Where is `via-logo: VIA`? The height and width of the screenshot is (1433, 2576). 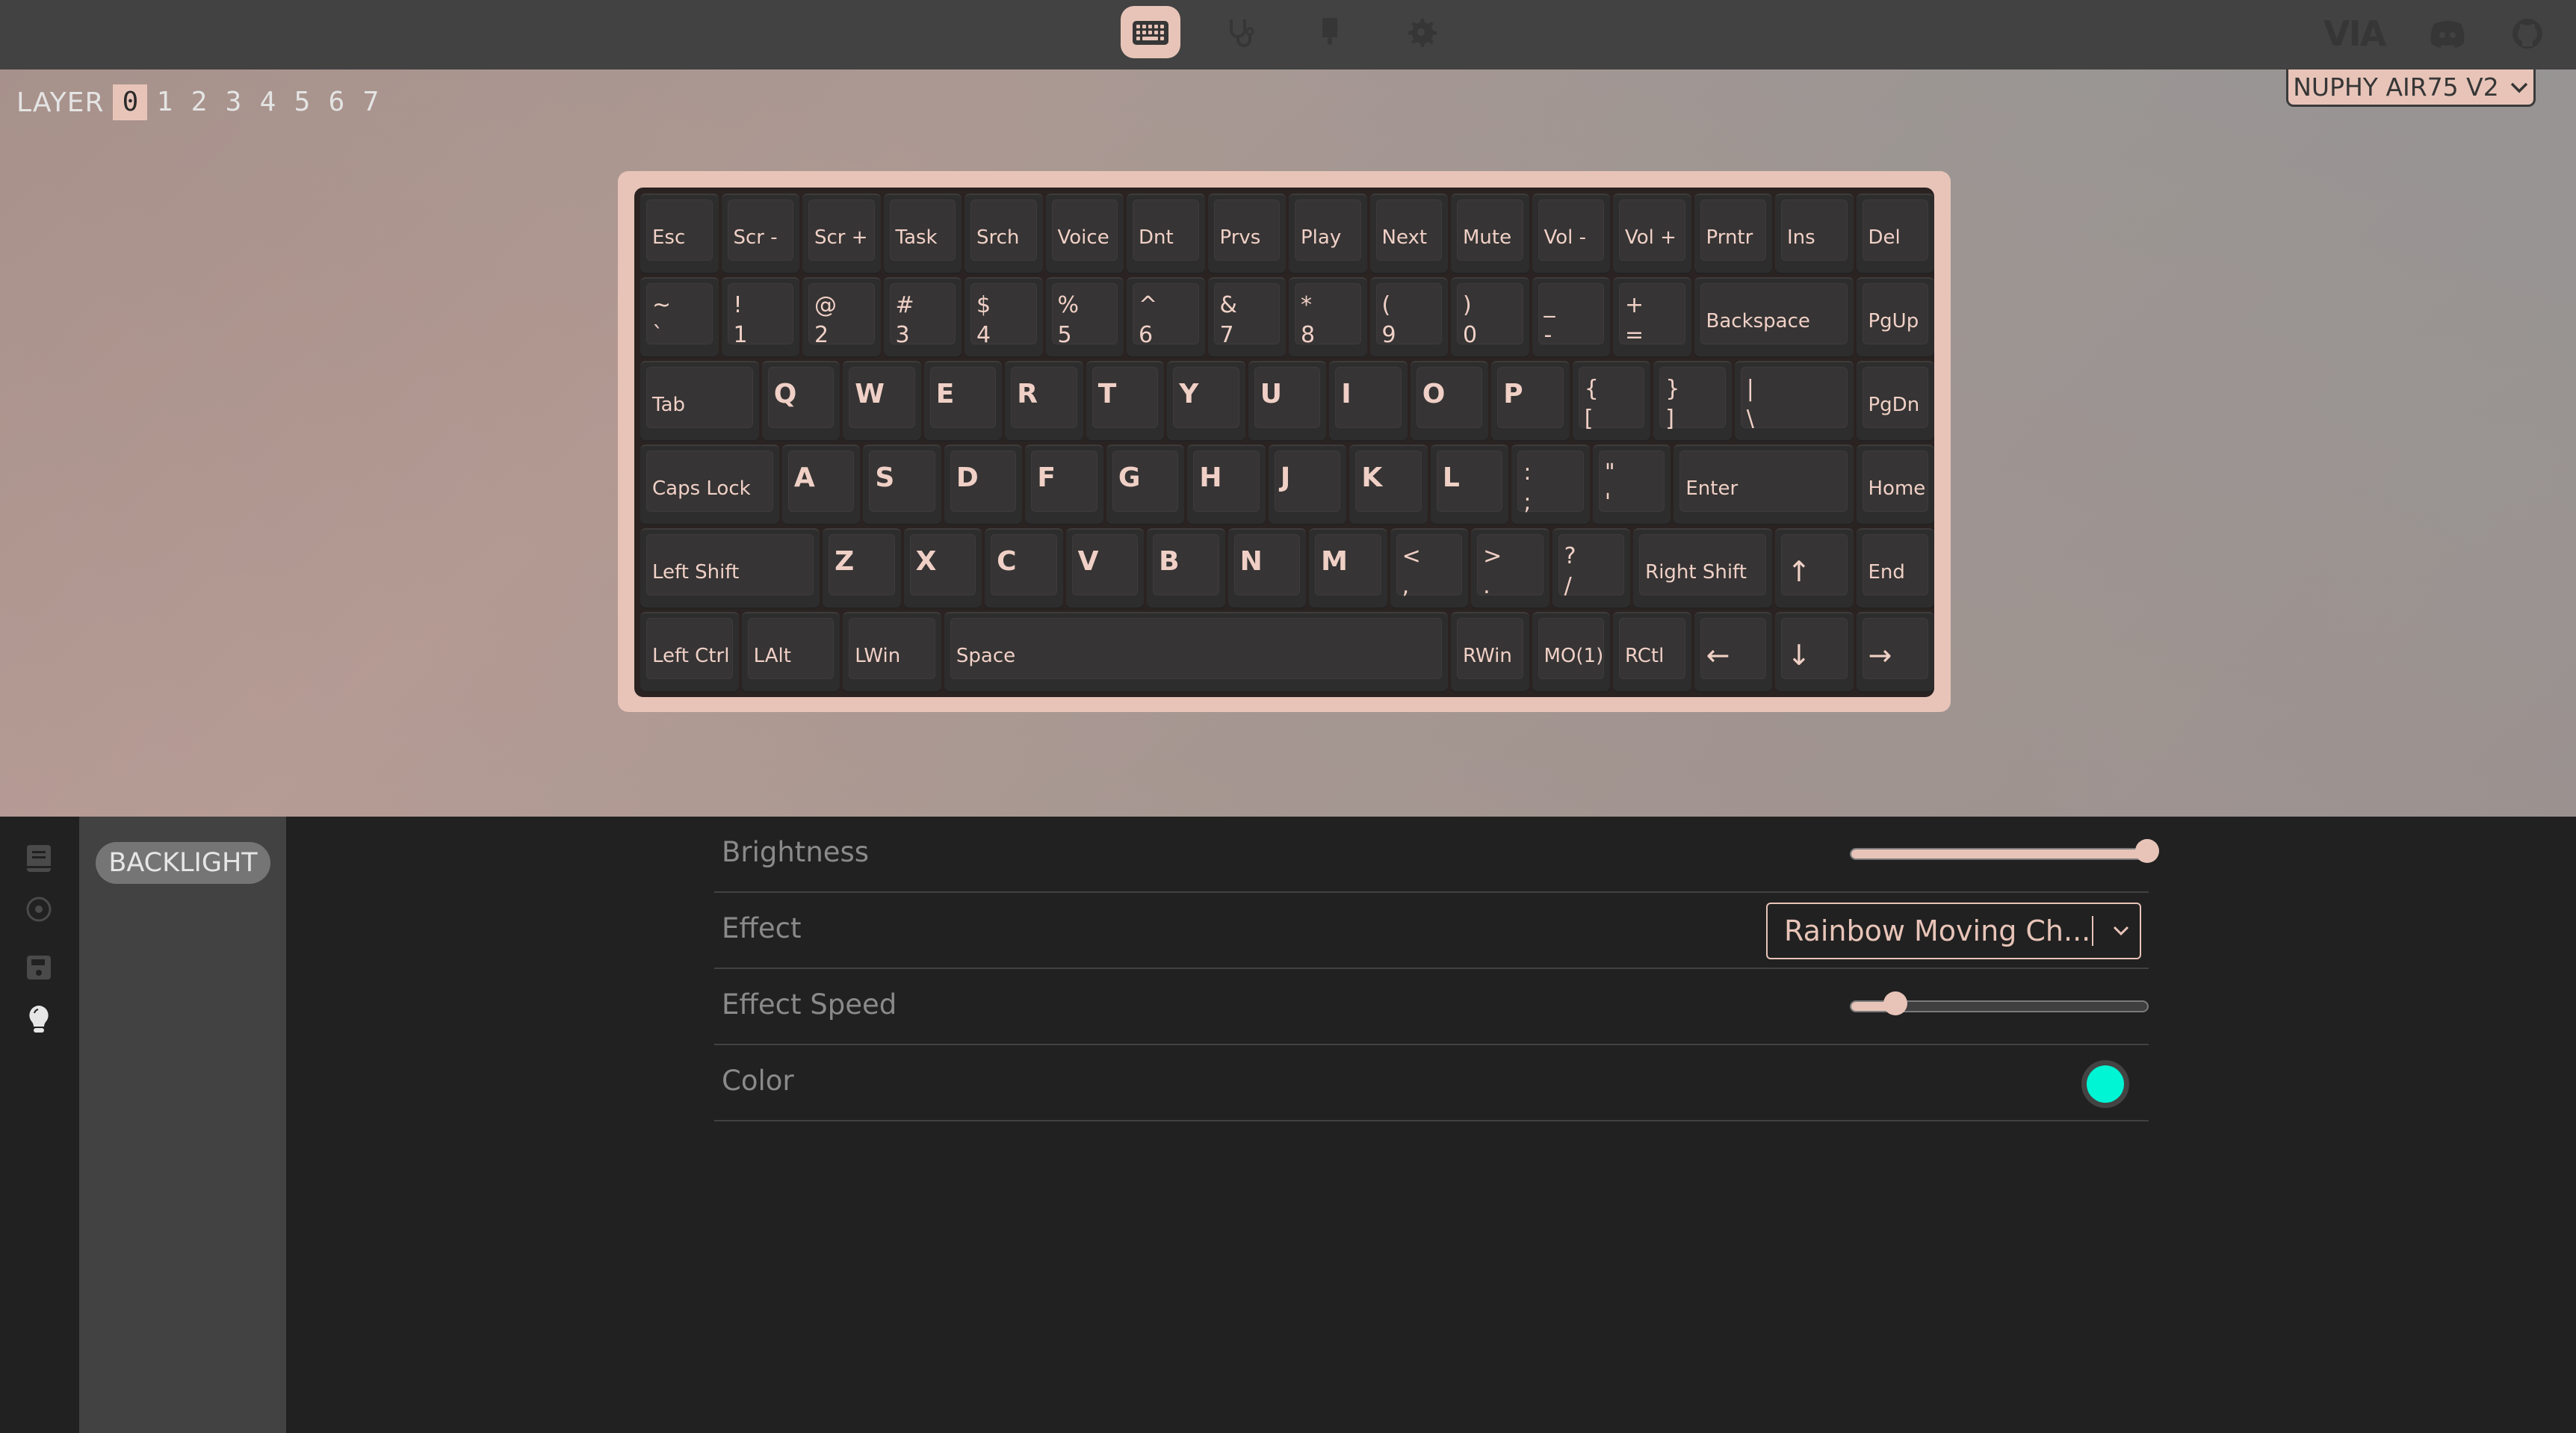 via-logo: VIA is located at coordinates (2354, 33).